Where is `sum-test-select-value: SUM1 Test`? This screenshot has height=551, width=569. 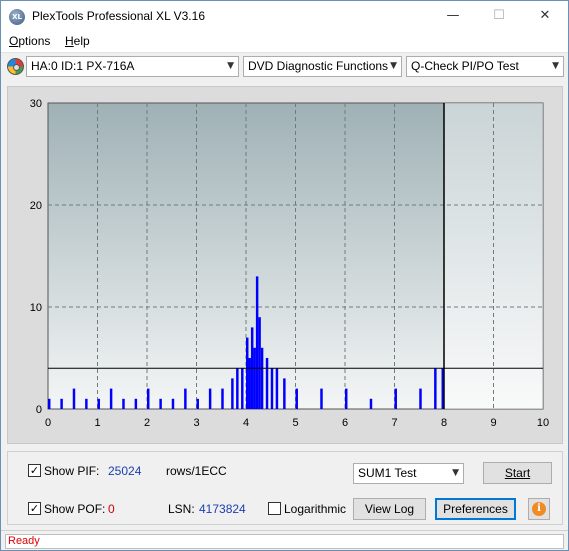 sum-test-select-value: SUM1 Test is located at coordinates (387, 473).